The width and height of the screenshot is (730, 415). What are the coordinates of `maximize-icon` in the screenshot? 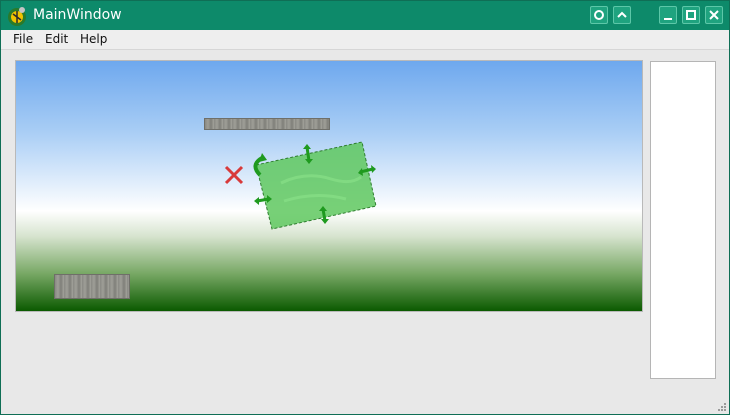 It's located at (691, 15).